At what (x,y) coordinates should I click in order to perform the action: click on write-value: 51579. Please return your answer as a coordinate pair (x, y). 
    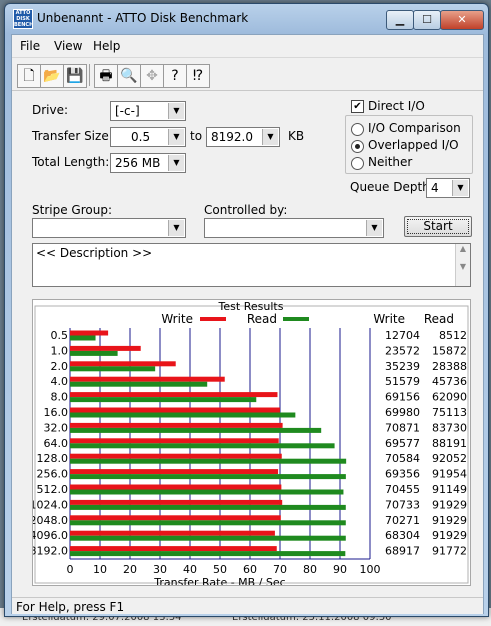
    Looking at the image, I should click on (402, 381).